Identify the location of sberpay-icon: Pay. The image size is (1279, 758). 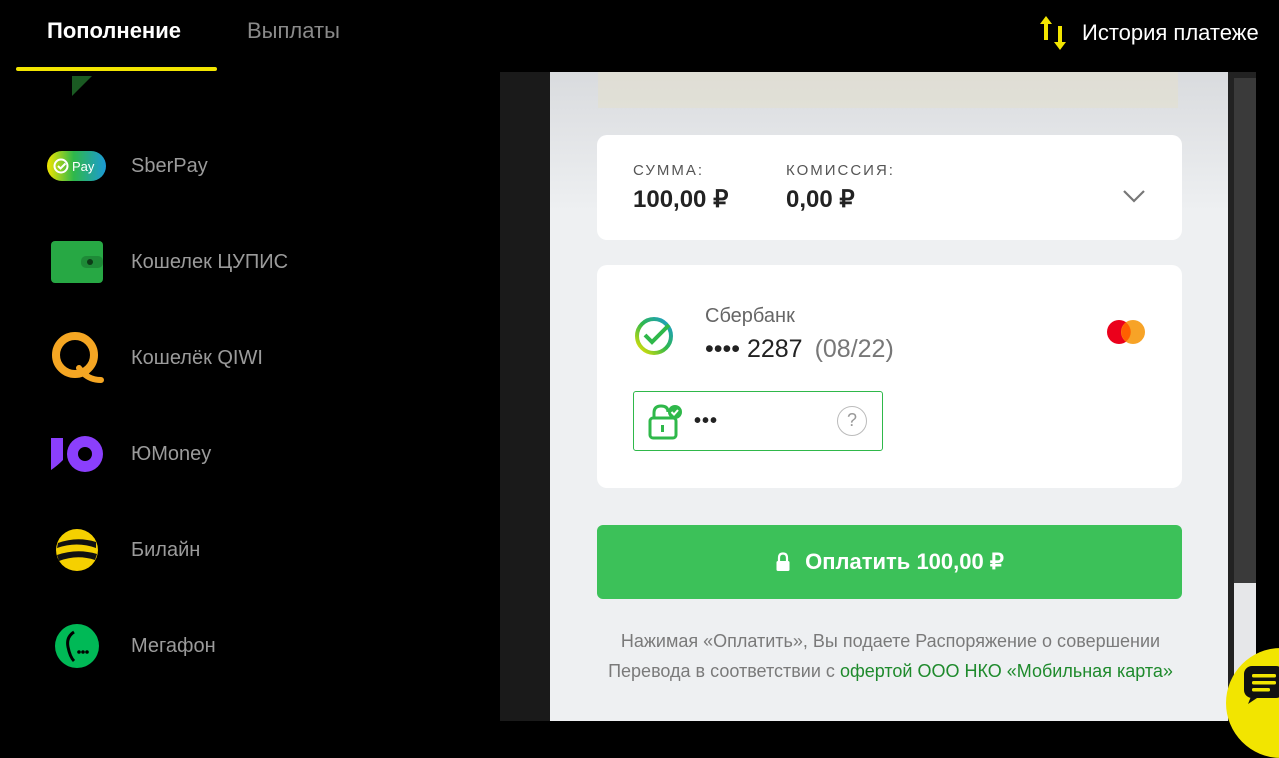
(76, 166).